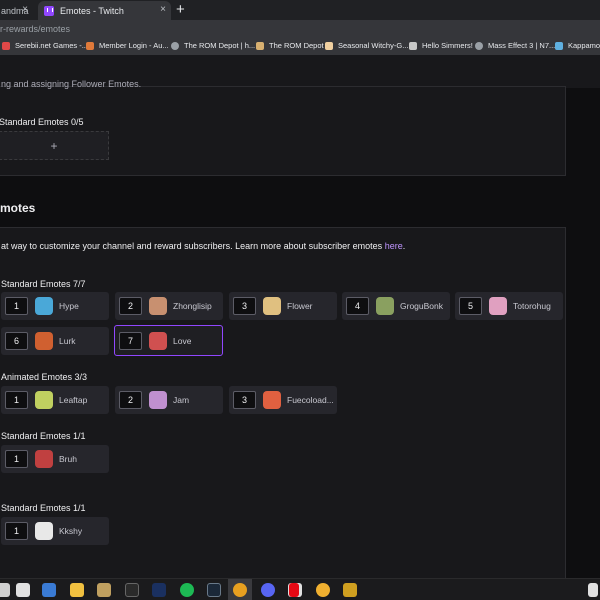 The height and width of the screenshot is (600, 600). I want to click on bookmark-item: The ROM Depot, so click(290, 45).